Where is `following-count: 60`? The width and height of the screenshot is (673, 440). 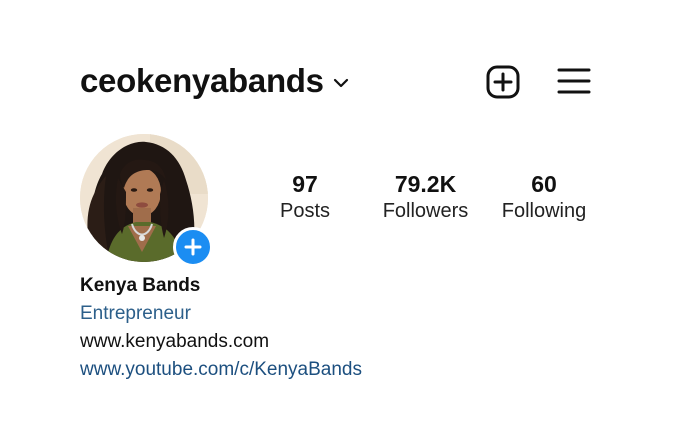 following-count: 60 is located at coordinates (544, 184).